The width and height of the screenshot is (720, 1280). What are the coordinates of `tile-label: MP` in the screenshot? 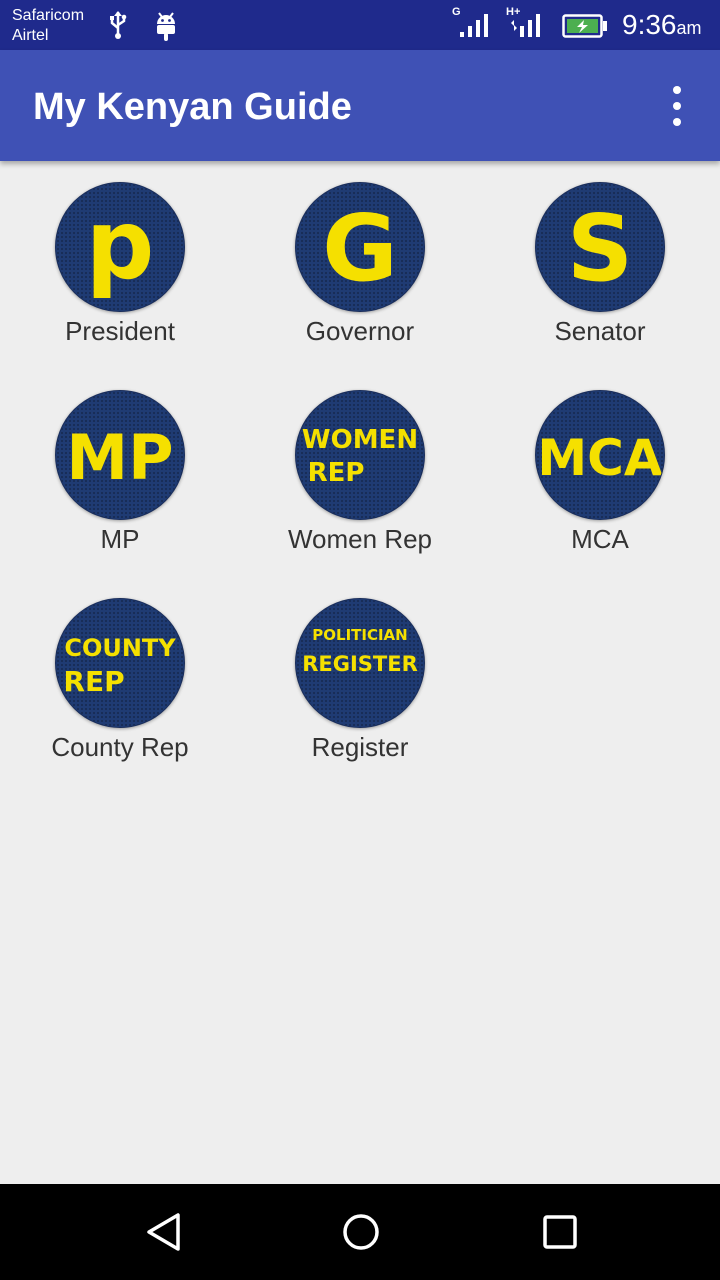 It's located at (120, 539).